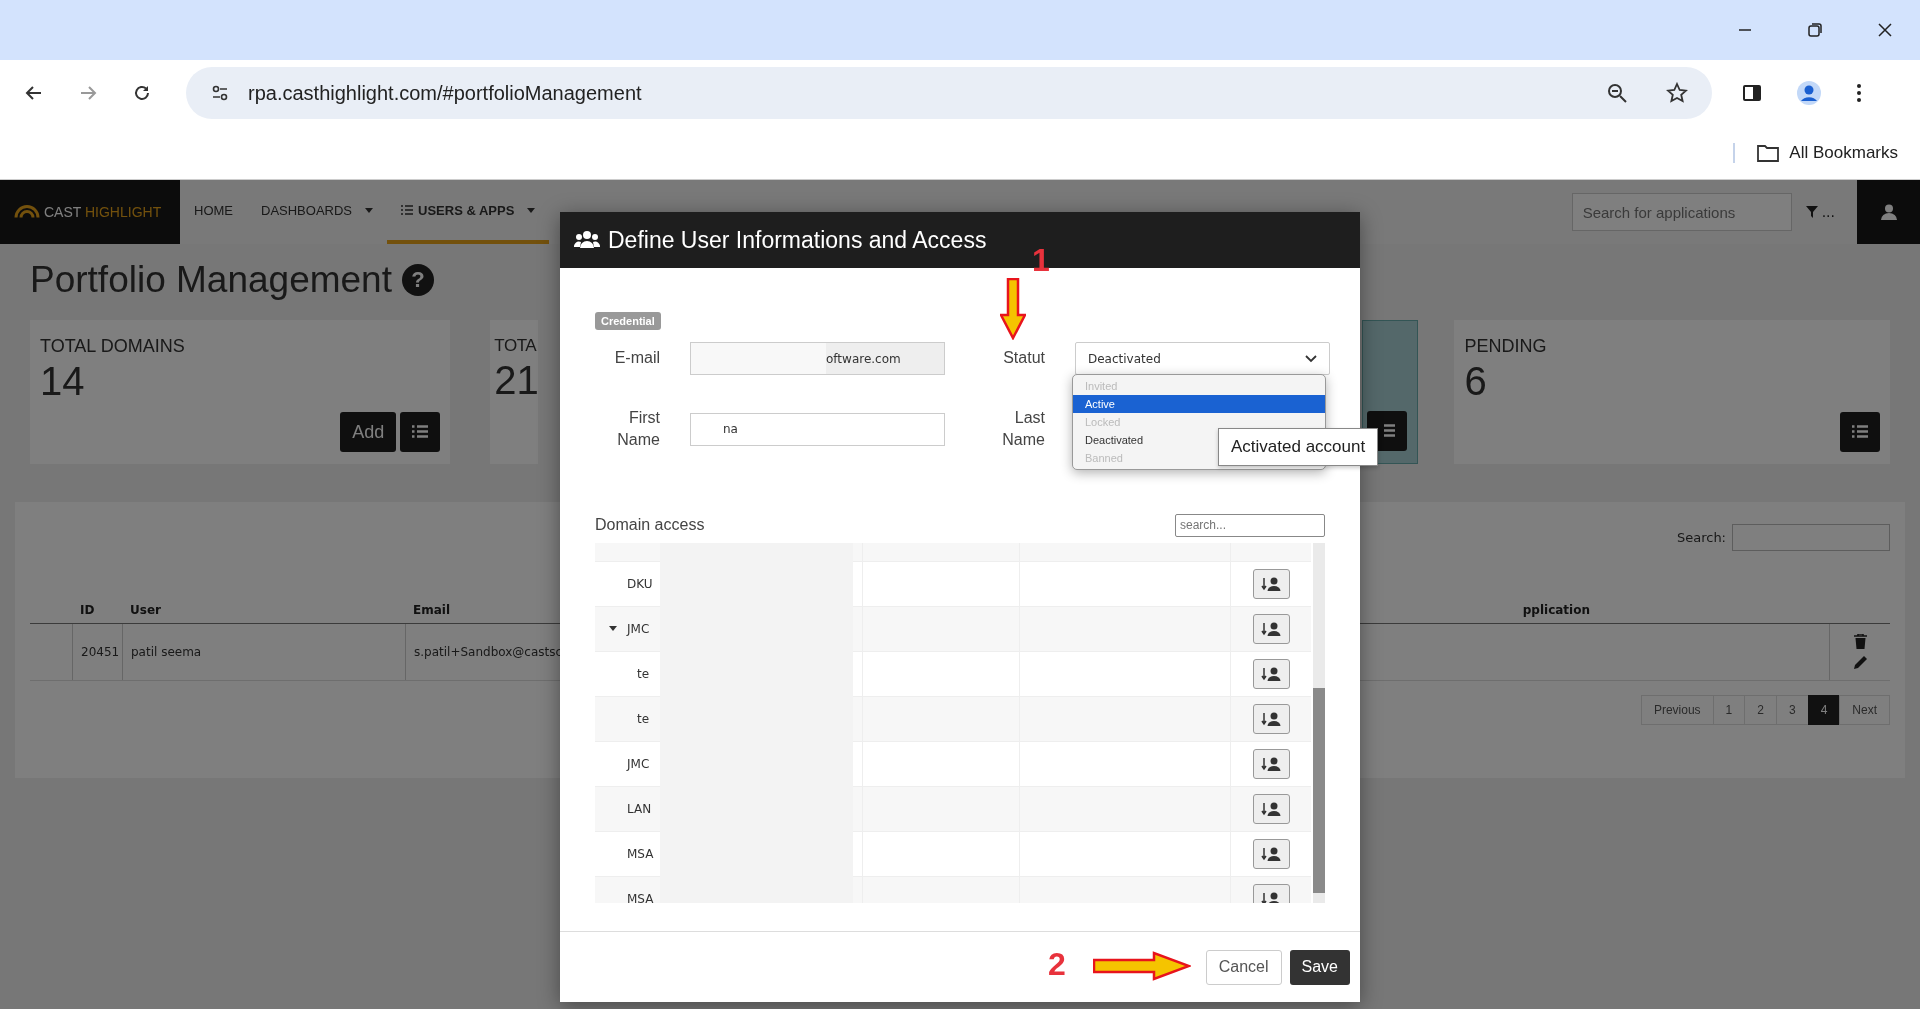 This screenshot has width=1920, height=1009. I want to click on column-header: ID, so click(97, 613).